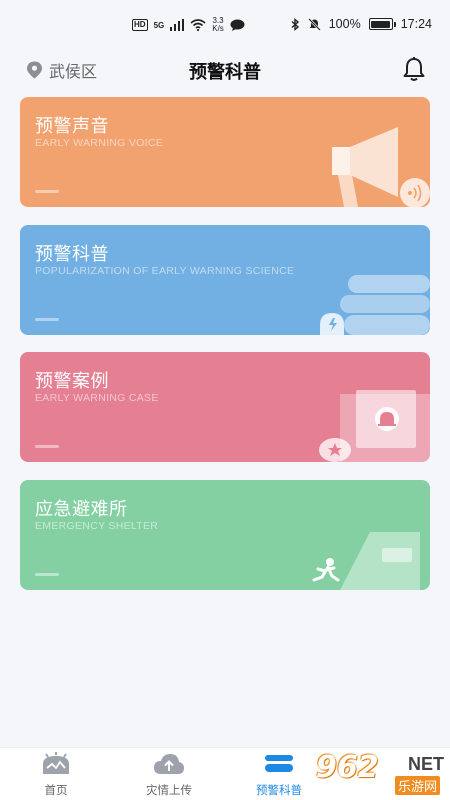 The width and height of the screenshot is (450, 800). I want to click on card-title: 预警声音, so click(72, 126).